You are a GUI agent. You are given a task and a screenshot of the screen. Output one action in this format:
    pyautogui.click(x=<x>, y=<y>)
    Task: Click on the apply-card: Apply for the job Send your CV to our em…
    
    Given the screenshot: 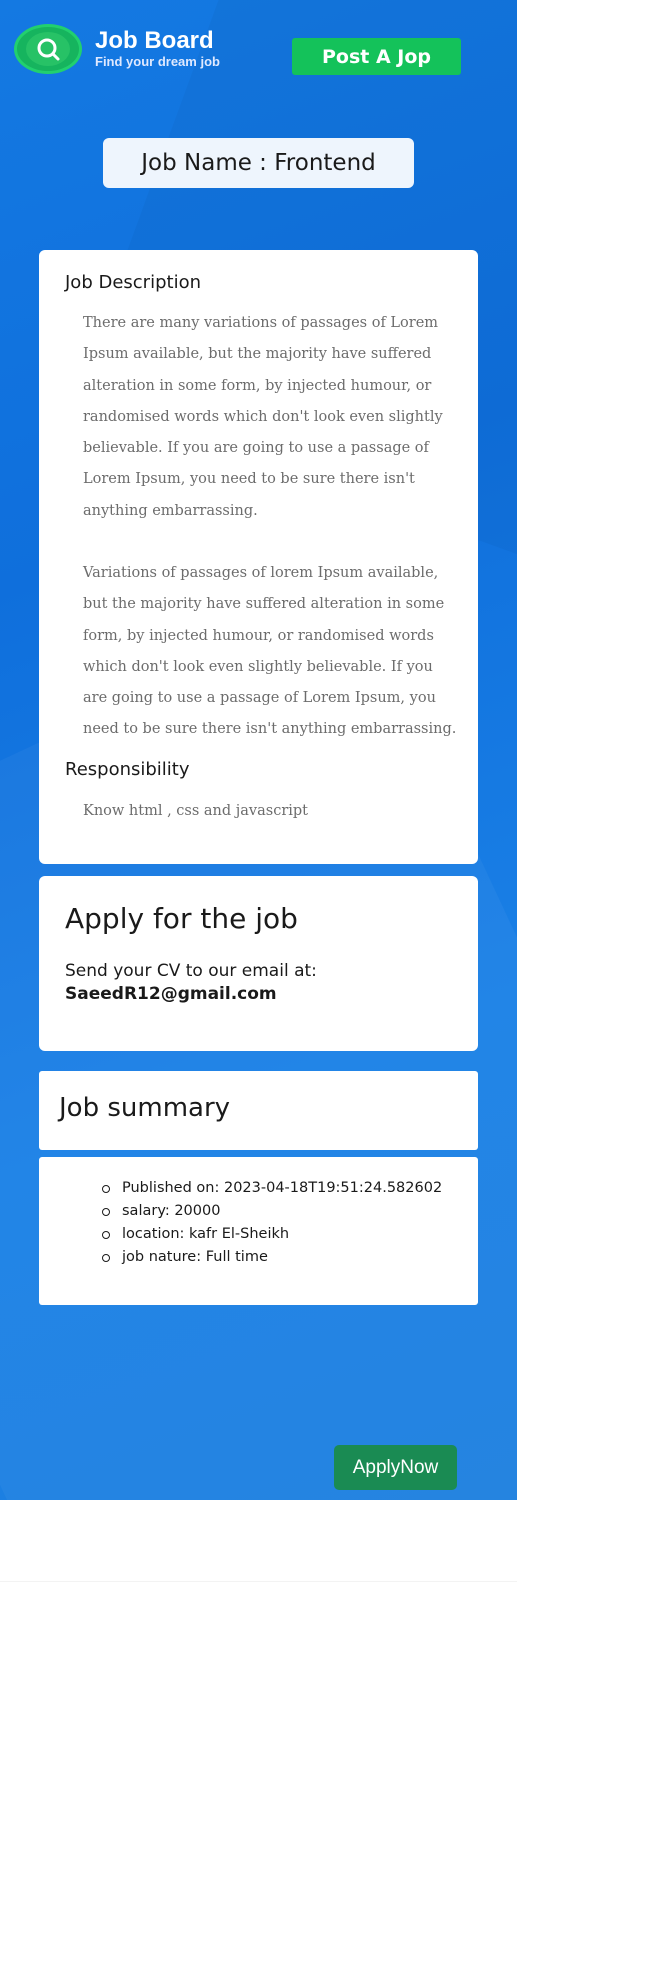 What is the action you would take?
    pyautogui.click(x=258, y=963)
    